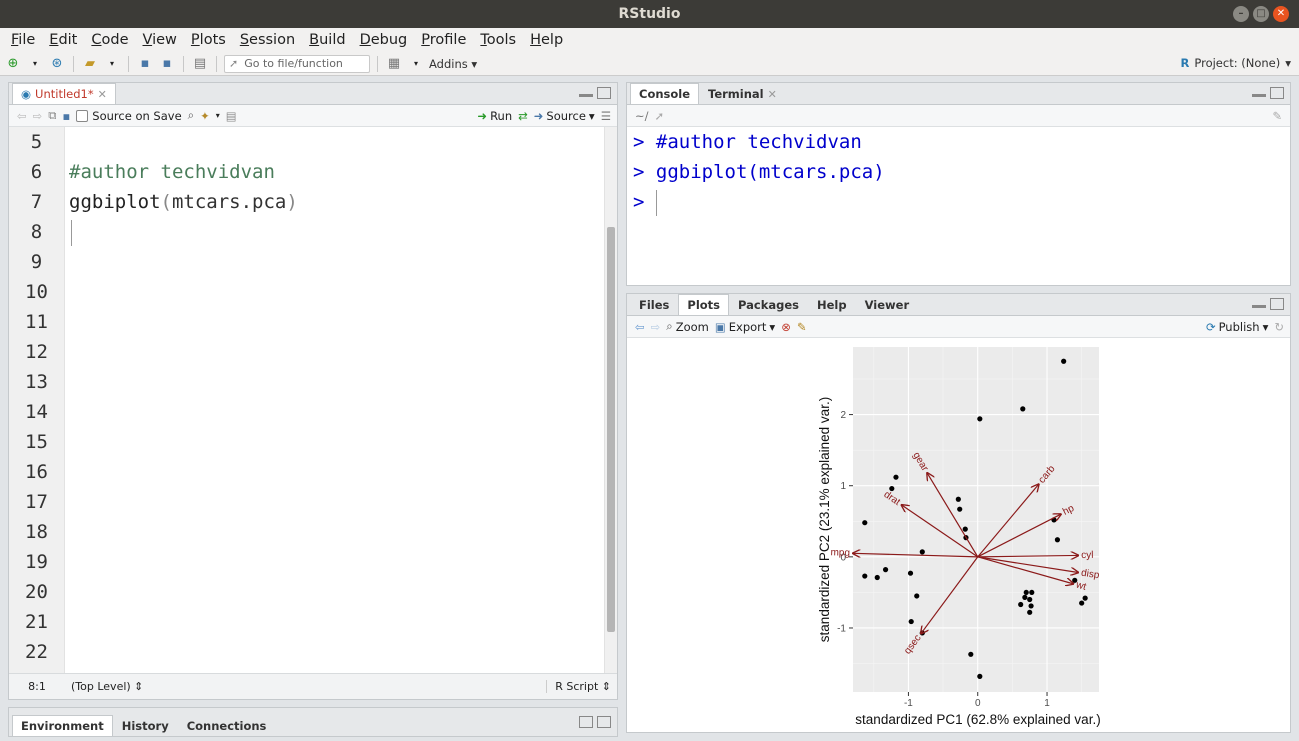 Image resolution: width=1299 pixels, height=741 pixels. I want to click on menu-file: File, so click(23, 40).